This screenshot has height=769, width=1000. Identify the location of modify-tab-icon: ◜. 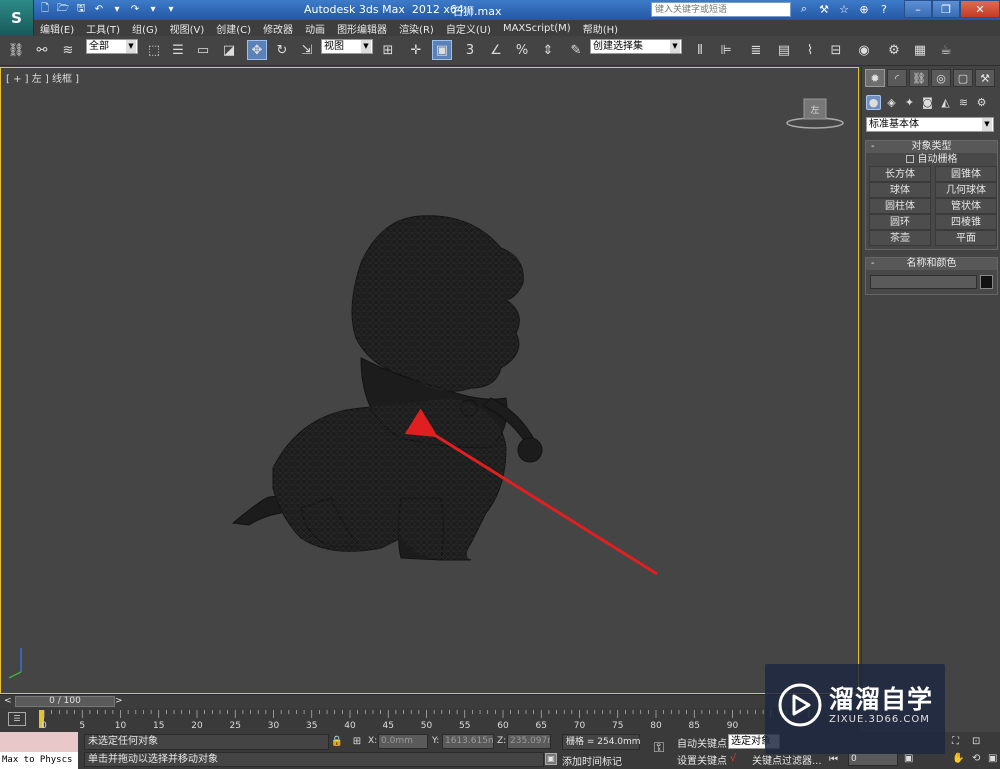
(897, 78).